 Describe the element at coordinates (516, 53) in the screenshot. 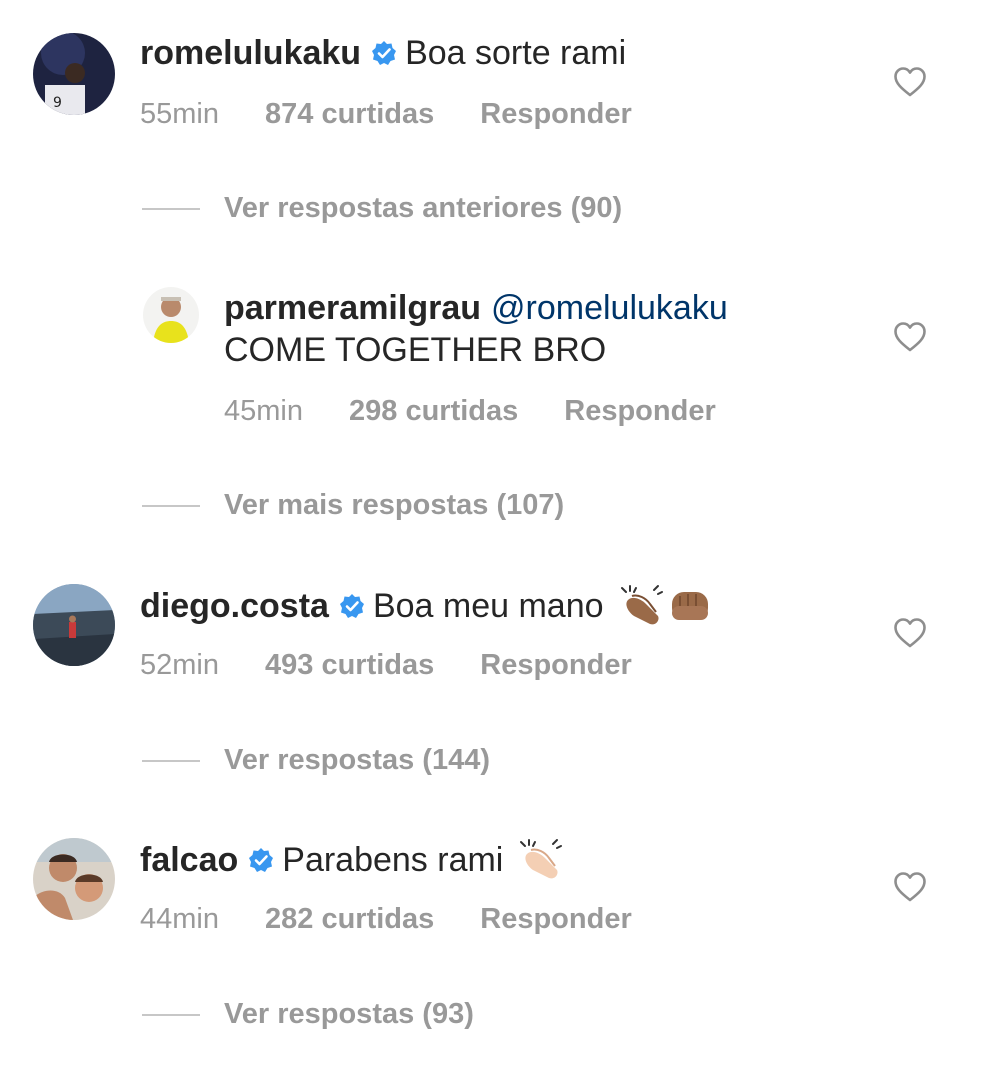

I see `comment-text: Boa sorte rami` at that location.